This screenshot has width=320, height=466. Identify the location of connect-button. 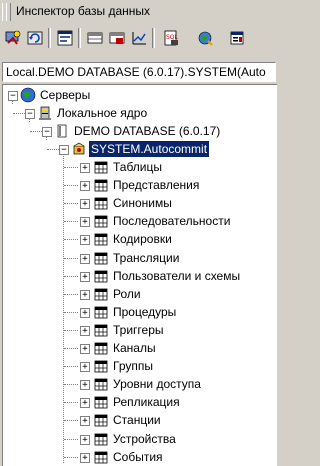
(13, 38).